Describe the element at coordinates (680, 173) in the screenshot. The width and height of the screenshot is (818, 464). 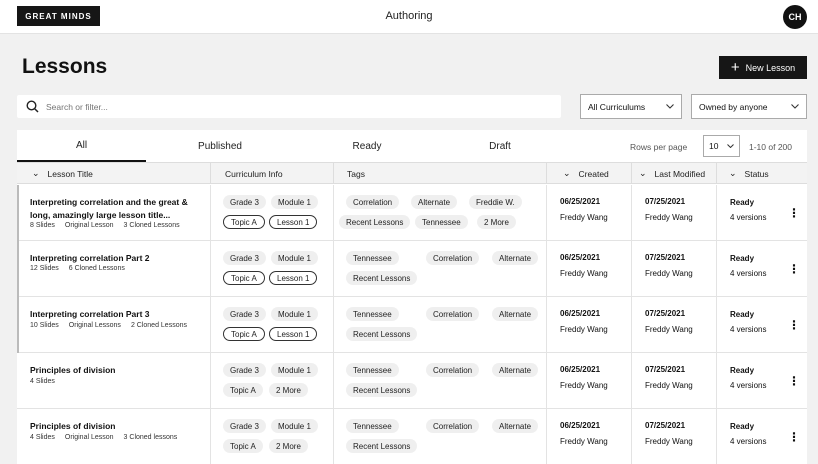
I see `column-label: Last Modified` at that location.